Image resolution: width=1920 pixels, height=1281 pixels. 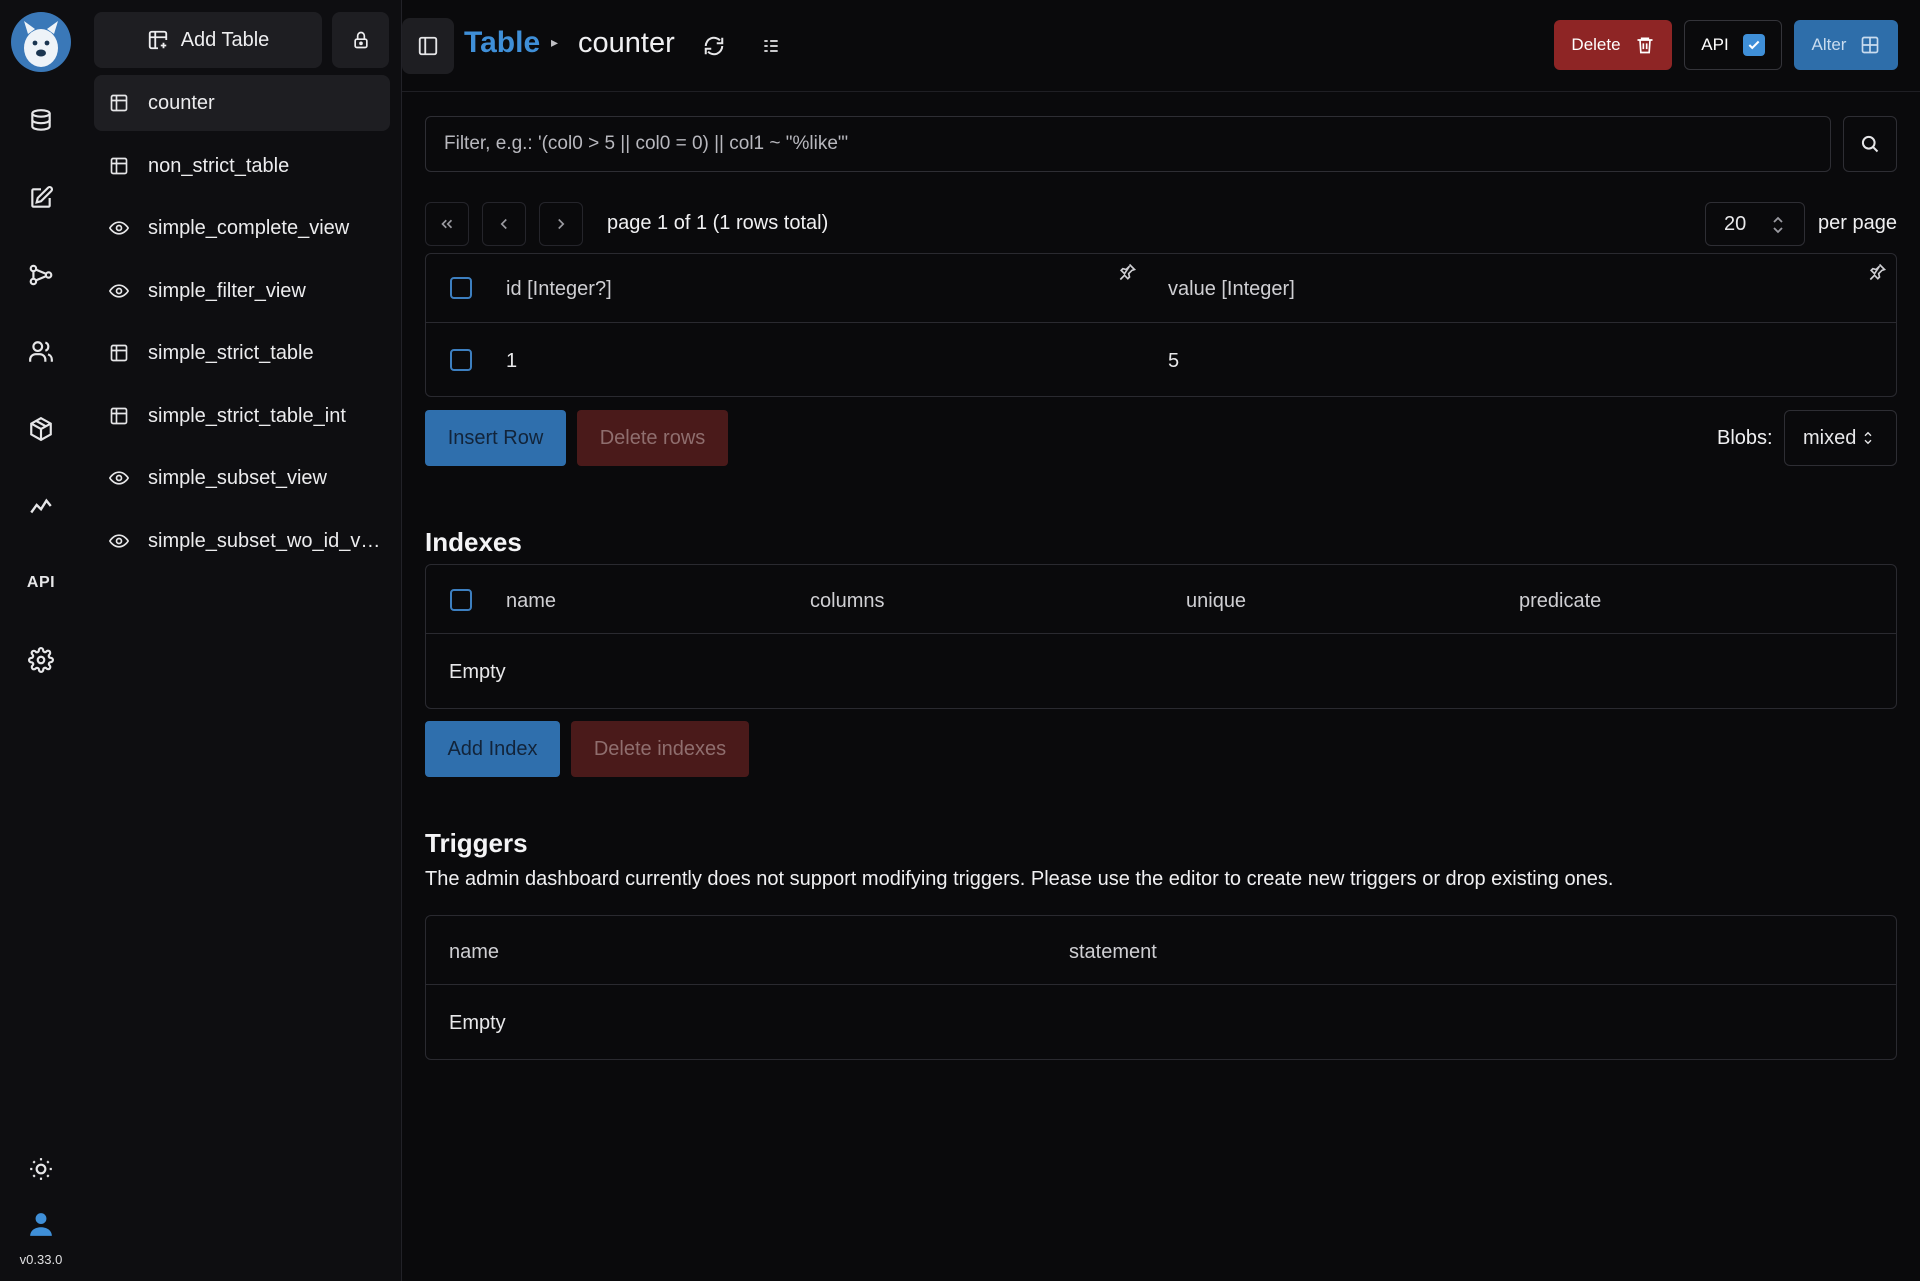 What do you see at coordinates (559, 289) in the screenshot?
I see `column-header: id [Integer?]` at bounding box center [559, 289].